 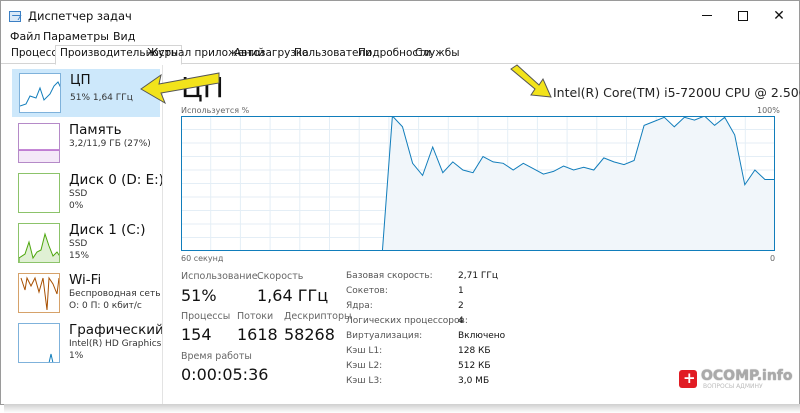 What do you see at coordinates (747, 376) in the screenshot?
I see `watermark-text: OCOMP.info` at bounding box center [747, 376].